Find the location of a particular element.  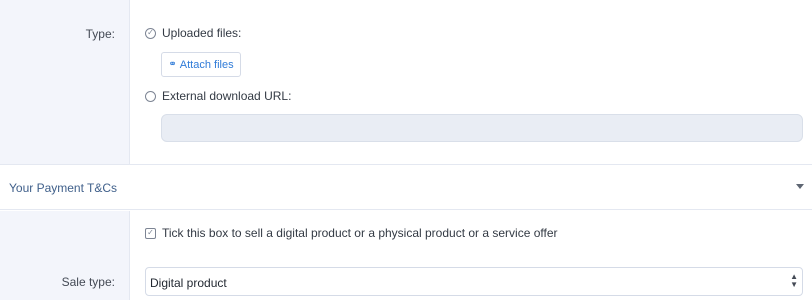

label-column: Type: is located at coordinates (65, 82).